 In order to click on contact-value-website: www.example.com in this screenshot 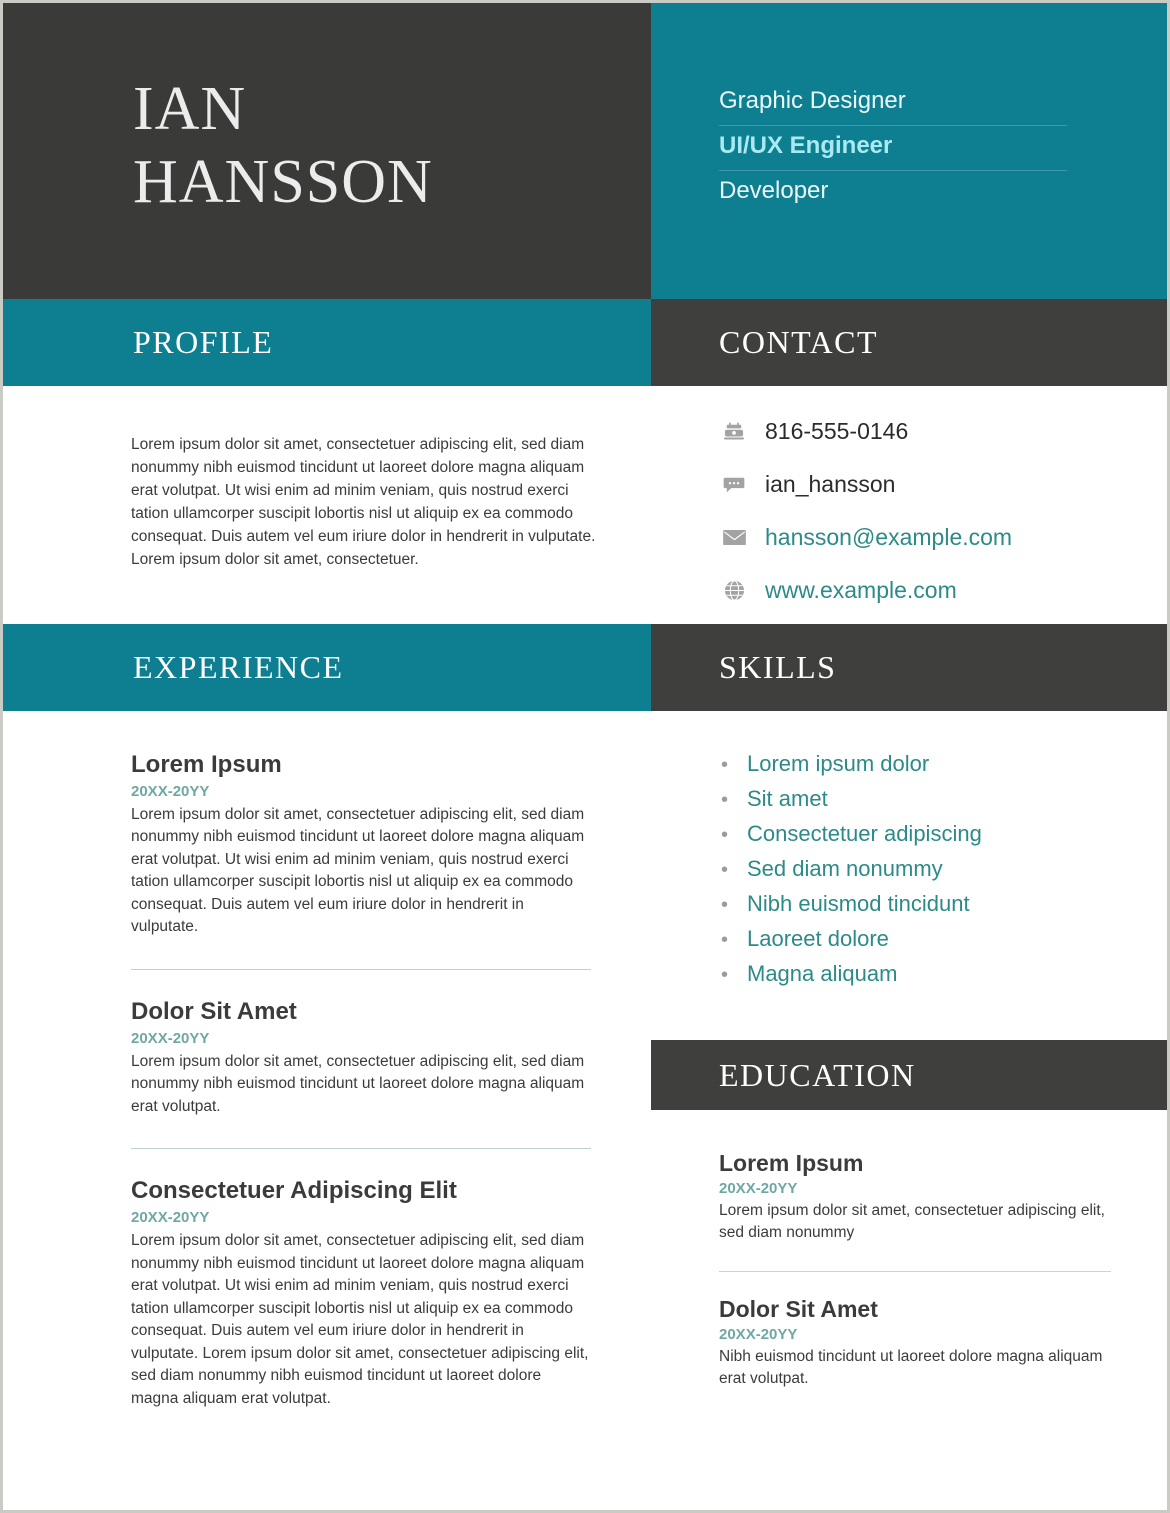, I will do `click(861, 590)`.